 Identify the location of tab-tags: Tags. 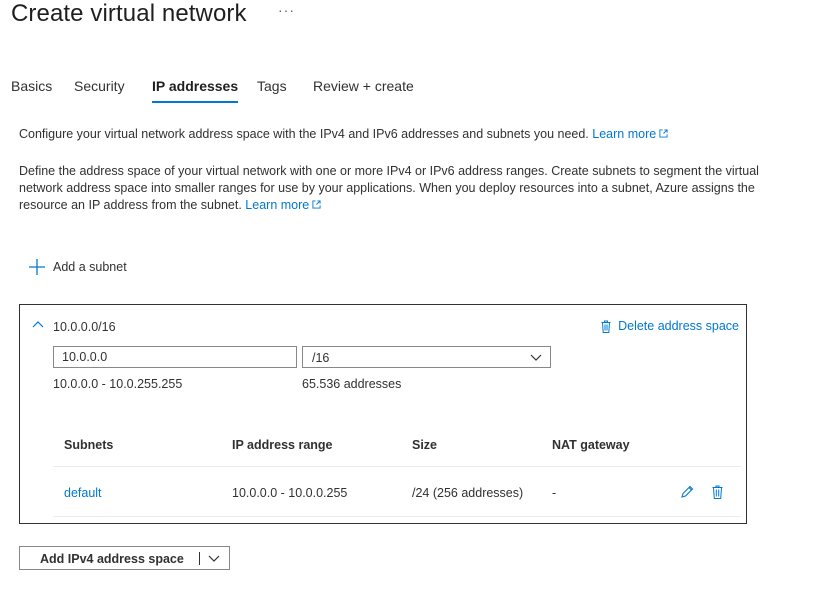
(272, 86).